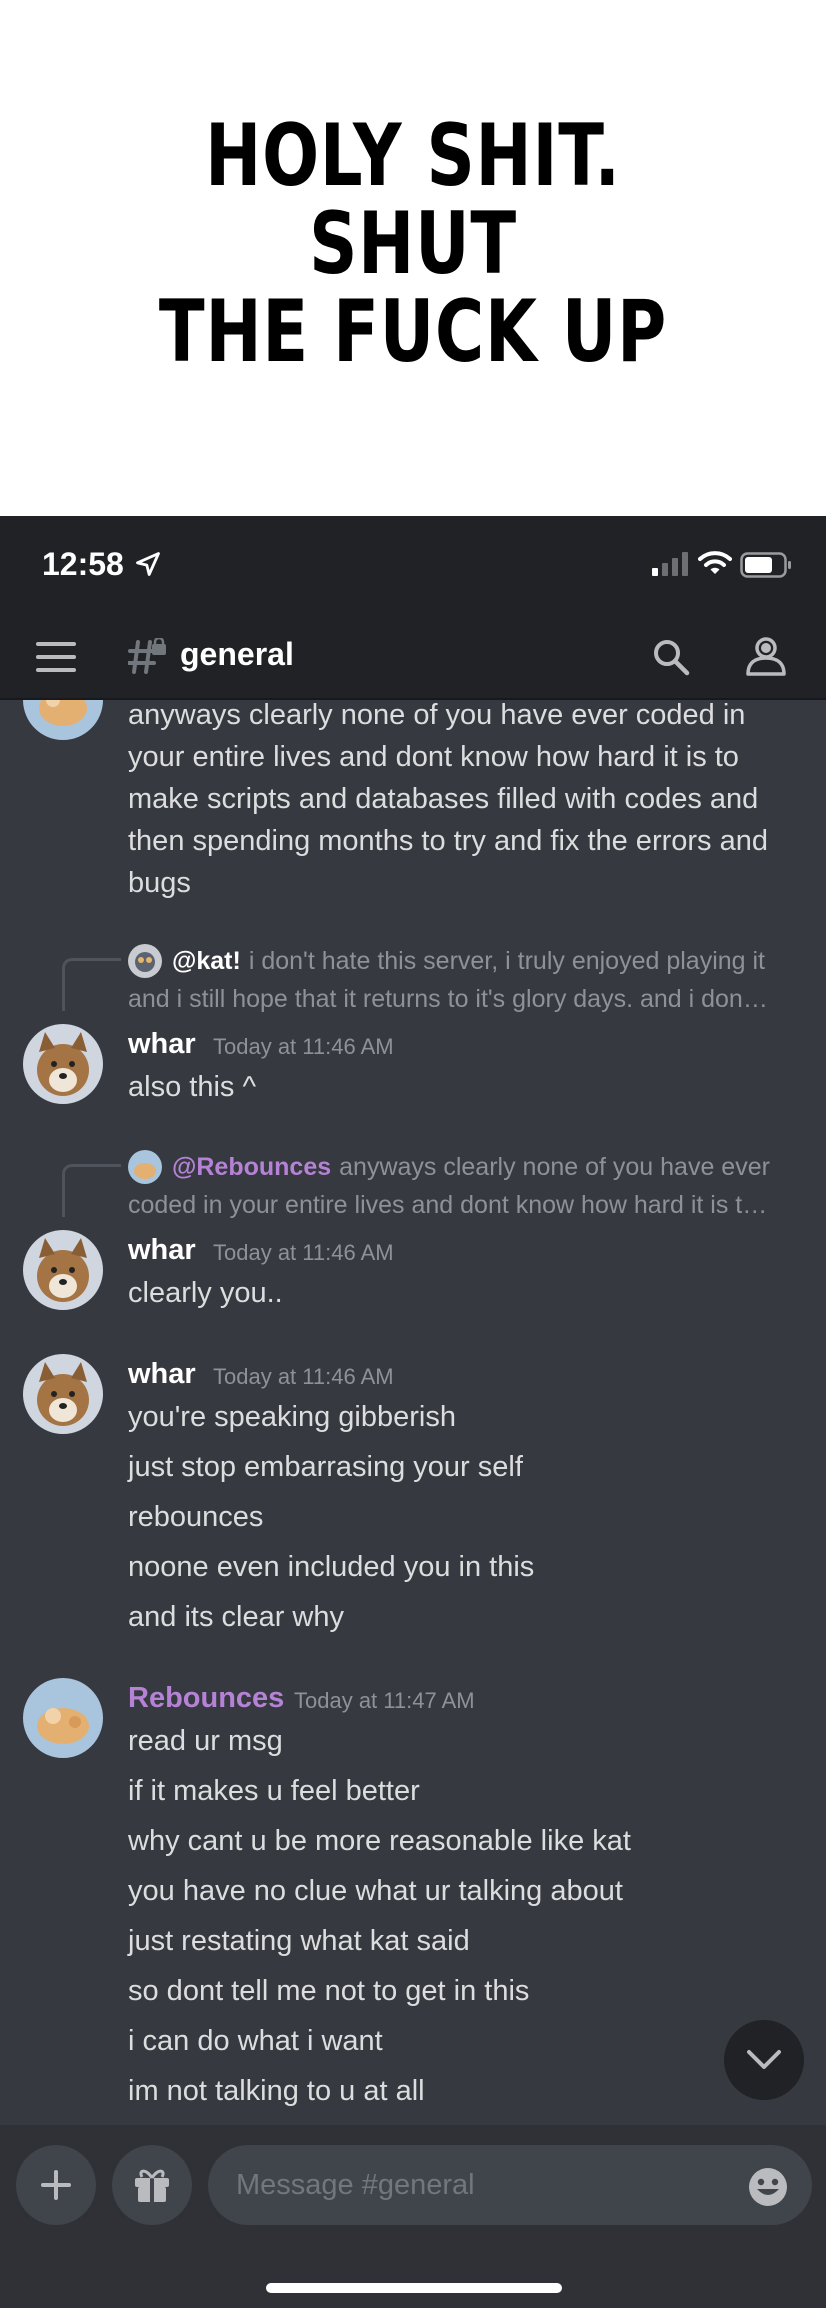 This screenshot has width=826, height=2308. Describe the element at coordinates (766, 656) in the screenshot. I see `members-list-icon` at that location.